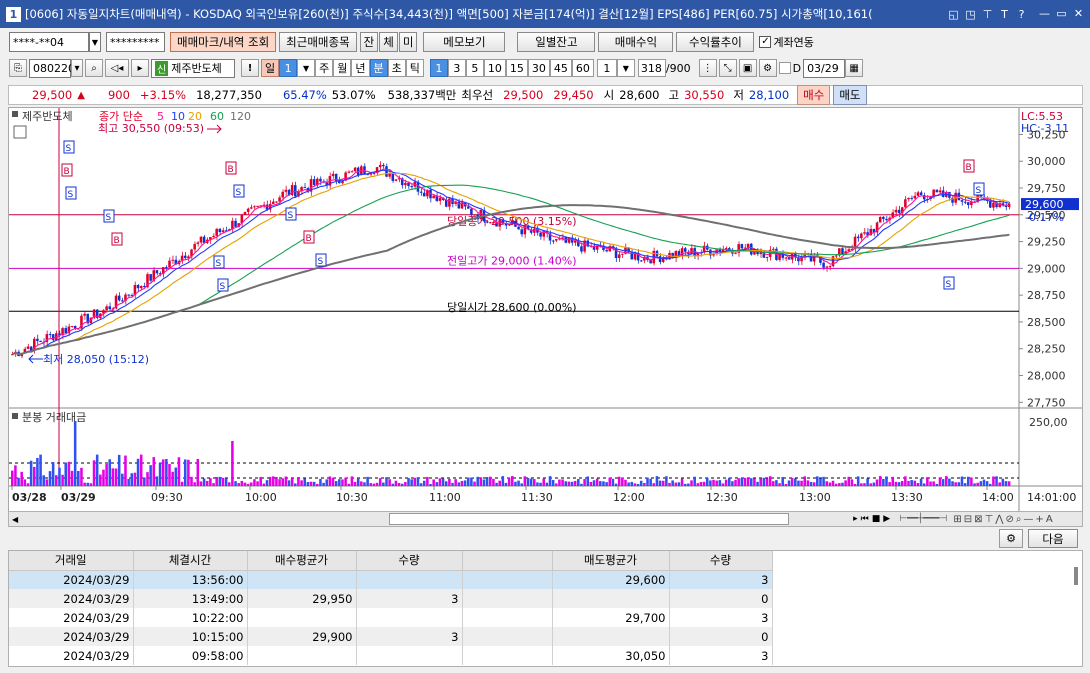 Image resolution: width=1090 pixels, height=673 pixels. What do you see at coordinates (396, 68) in the screenshot?
I see `period-second: 초` at bounding box center [396, 68].